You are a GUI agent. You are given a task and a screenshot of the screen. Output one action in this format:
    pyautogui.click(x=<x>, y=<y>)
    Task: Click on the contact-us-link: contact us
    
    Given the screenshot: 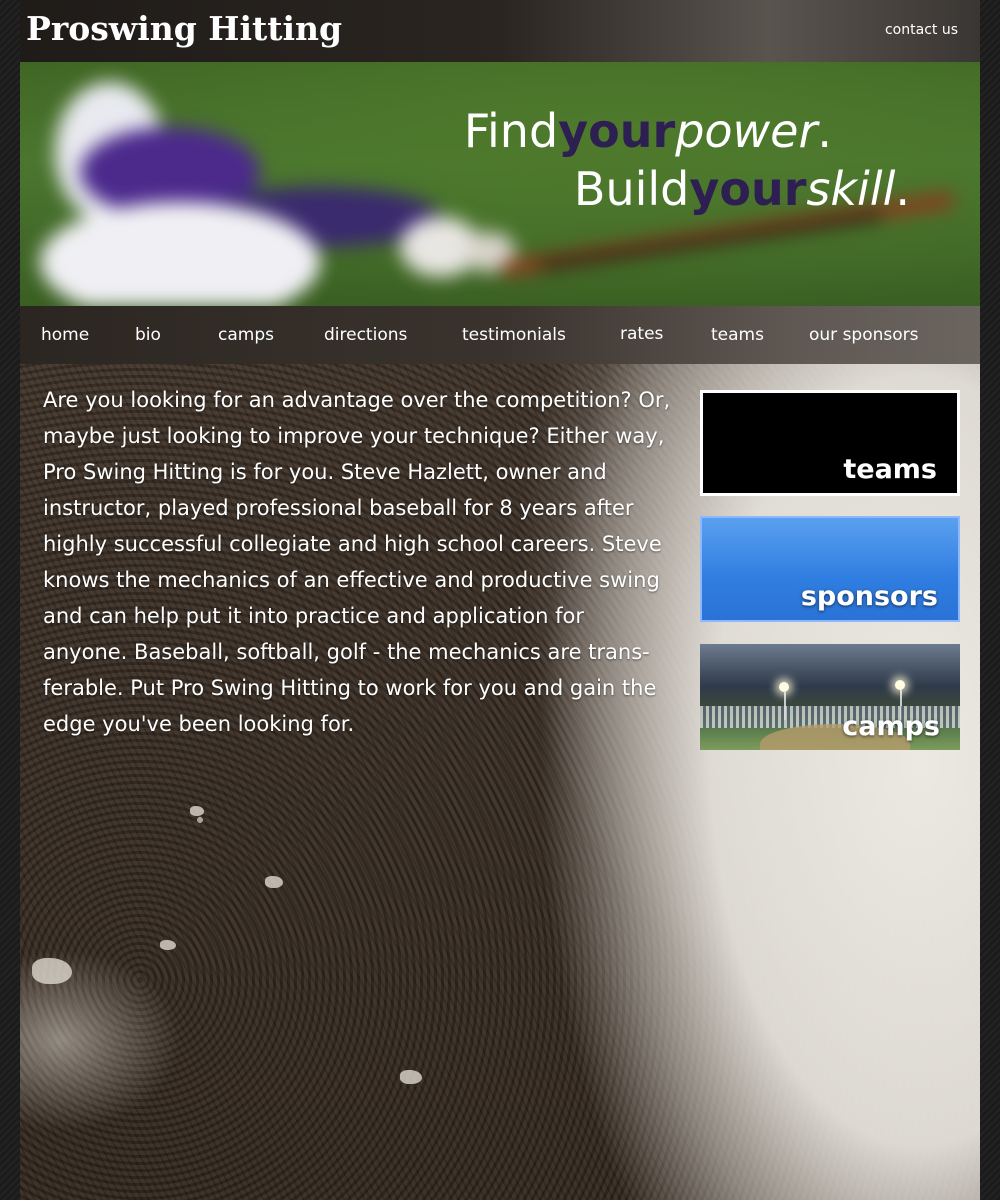 What is the action you would take?
    pyautogui.click(x=921, y=30)
    